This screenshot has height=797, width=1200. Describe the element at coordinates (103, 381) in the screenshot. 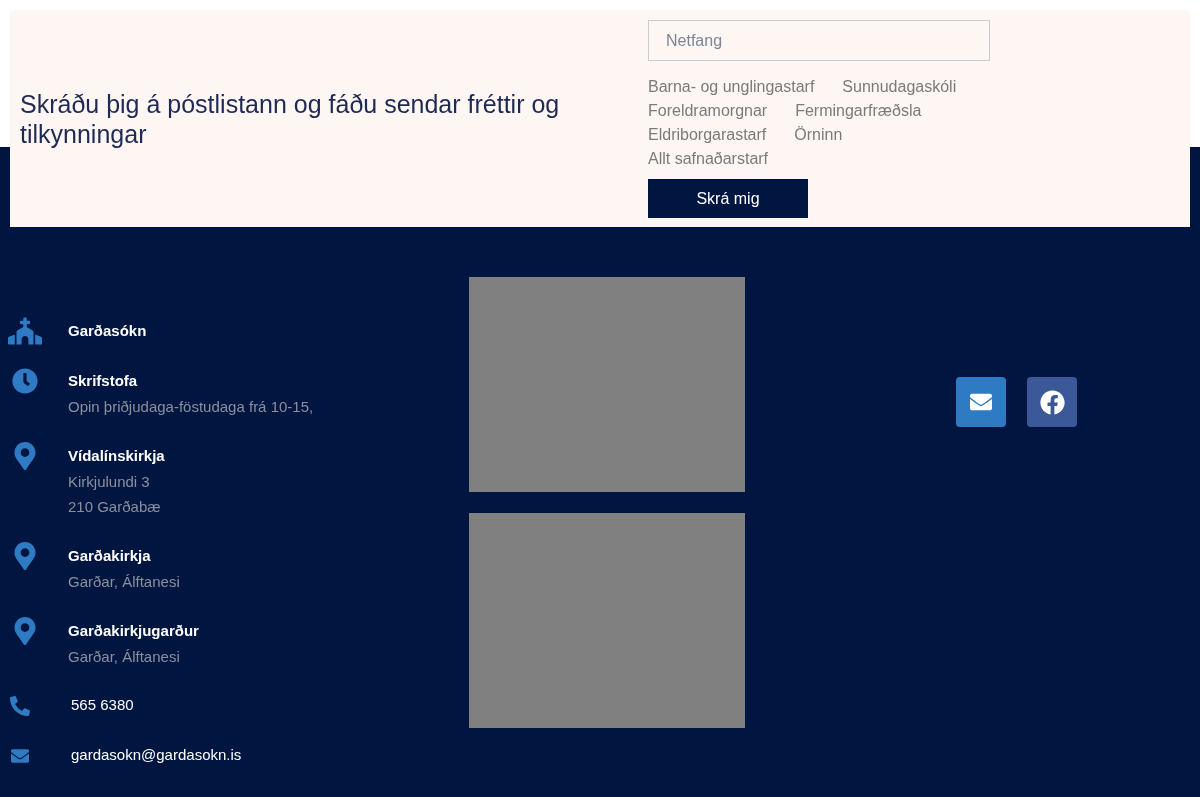

I see `contact-title: Skrifstofa` at that location.